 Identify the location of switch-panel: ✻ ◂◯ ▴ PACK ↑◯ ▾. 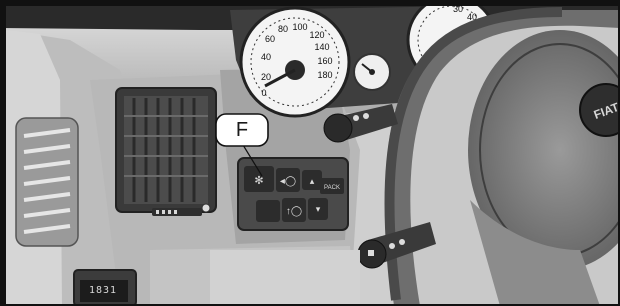
(293, 194).